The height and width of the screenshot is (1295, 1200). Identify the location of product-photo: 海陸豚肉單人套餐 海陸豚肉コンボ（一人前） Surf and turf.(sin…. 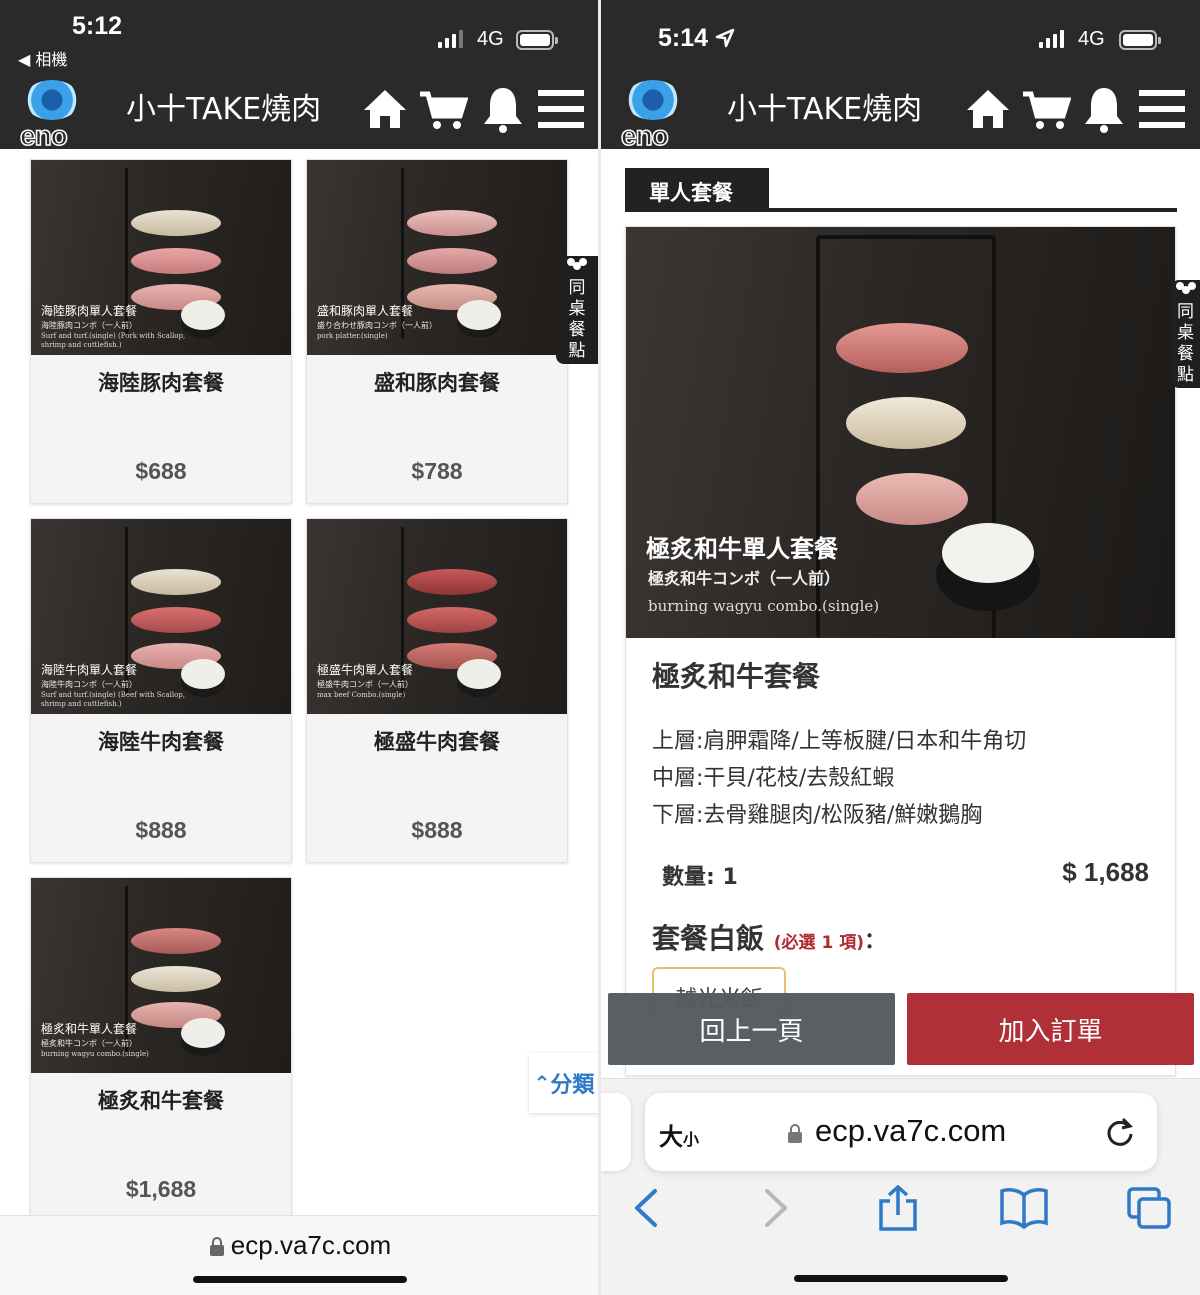
(161, 257).